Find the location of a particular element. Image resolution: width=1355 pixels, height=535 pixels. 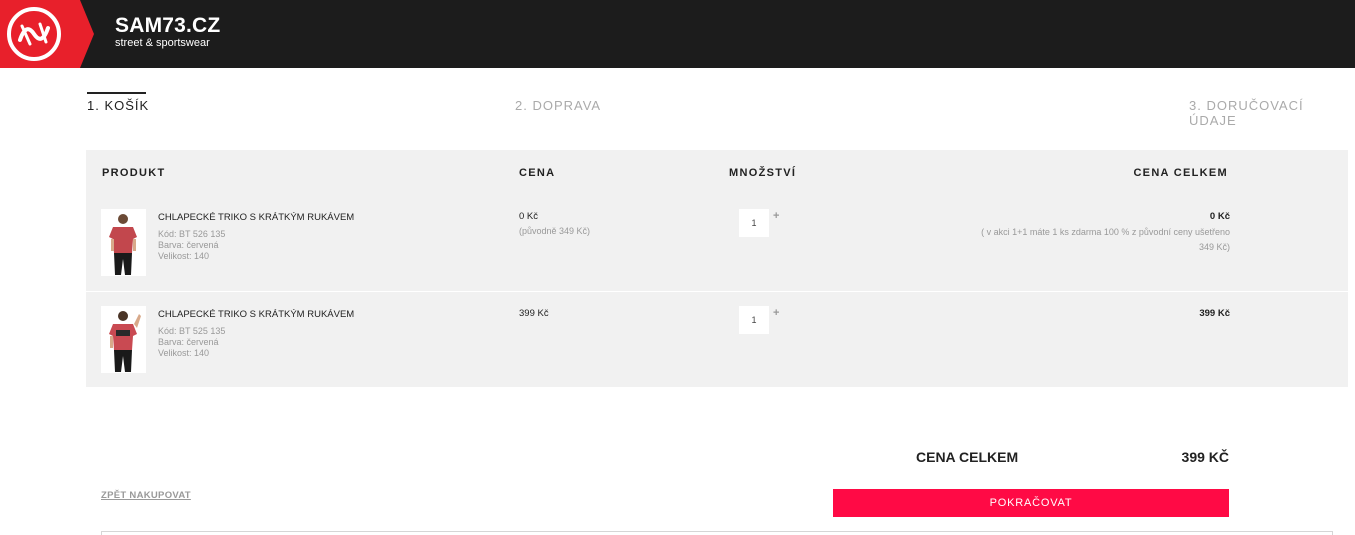

original-price: (původně 349 Kč) is located at coordinates (555, 231).